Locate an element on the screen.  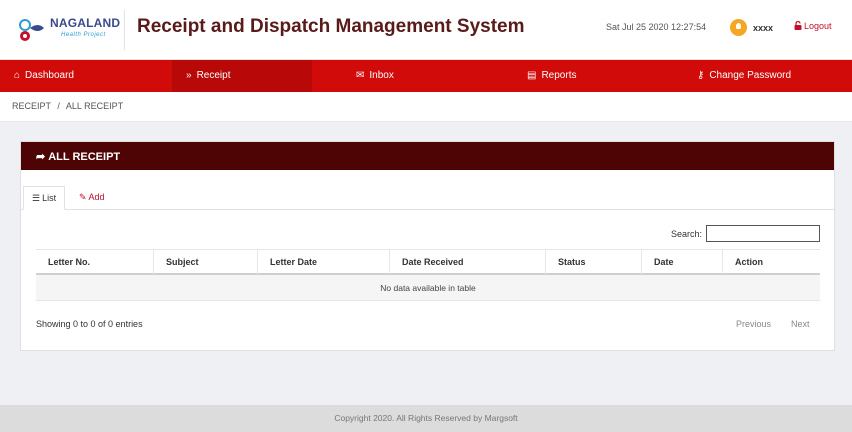
nagaland-logo: NAGALAND Health Project is located at coordinates (68, 30).